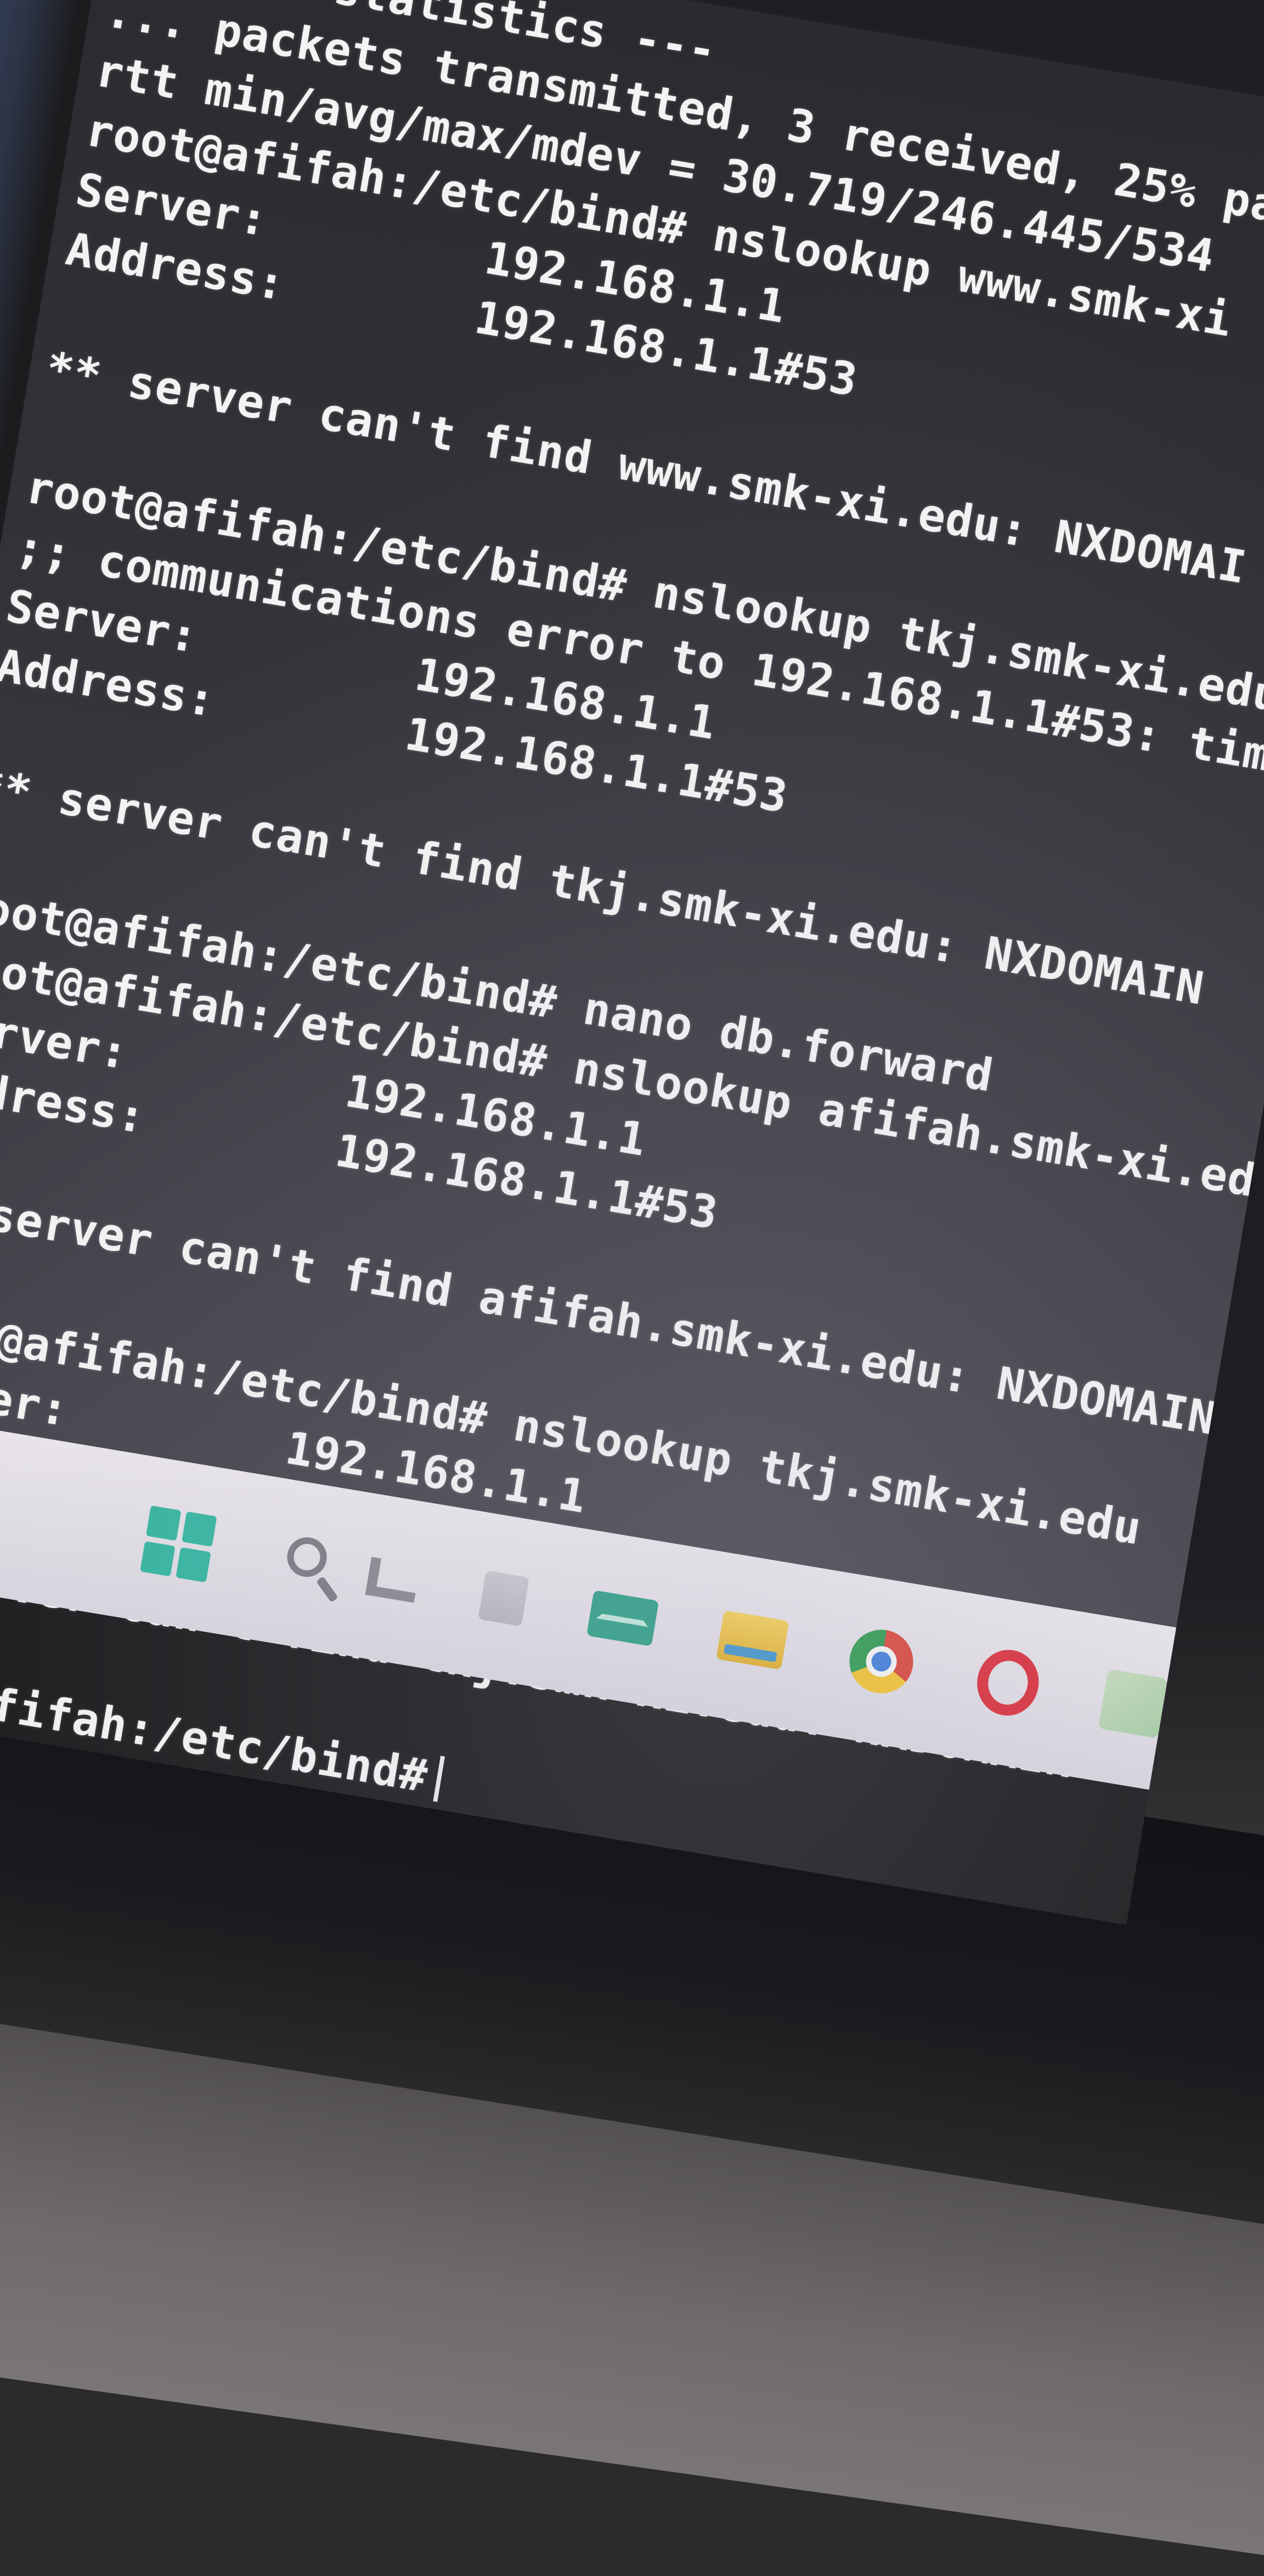  I want to click on text-cursor, so click(439, 1779).